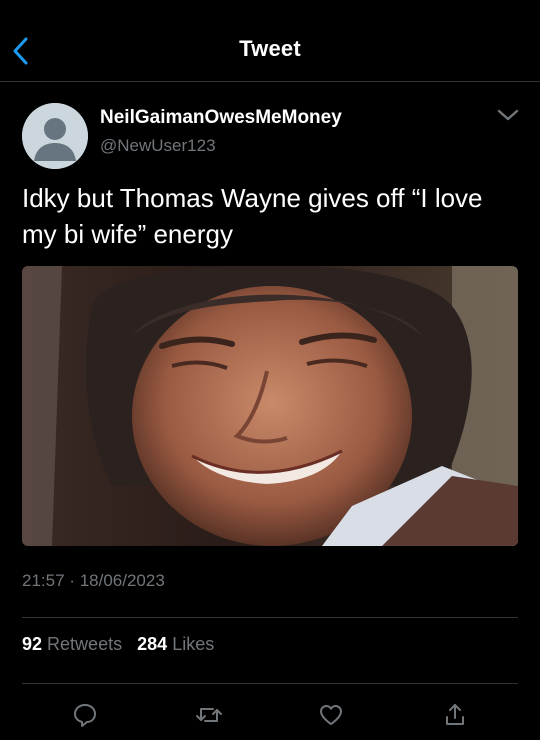 This screenshot has height=740, width=540. I want to click on retweets-count: 92, so click(32, 644).